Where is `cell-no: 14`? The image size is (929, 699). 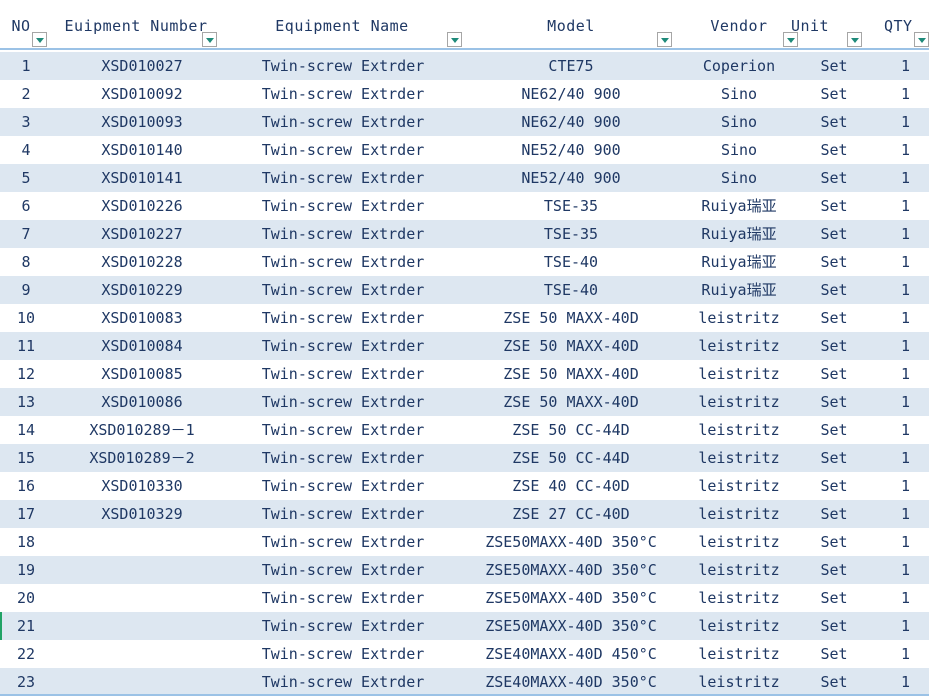
cell-no: 14 is located at coordinates (26, 430).